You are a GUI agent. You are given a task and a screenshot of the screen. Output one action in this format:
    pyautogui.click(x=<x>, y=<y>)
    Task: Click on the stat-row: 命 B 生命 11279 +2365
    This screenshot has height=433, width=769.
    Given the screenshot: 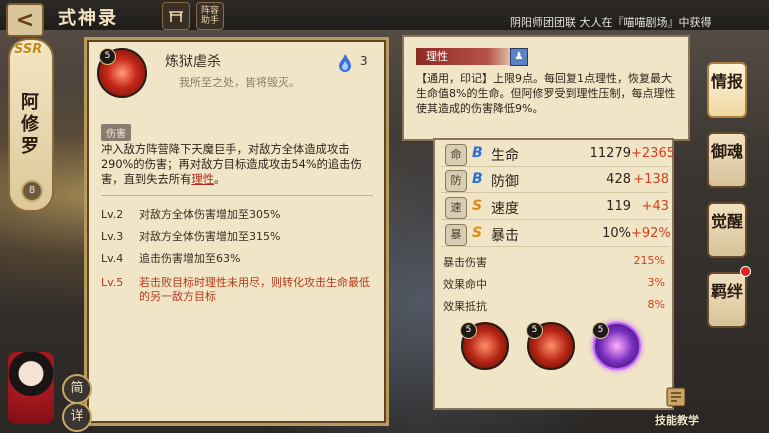 What is the action you would take?
    pyautogui.click(x=558, y=154)
    